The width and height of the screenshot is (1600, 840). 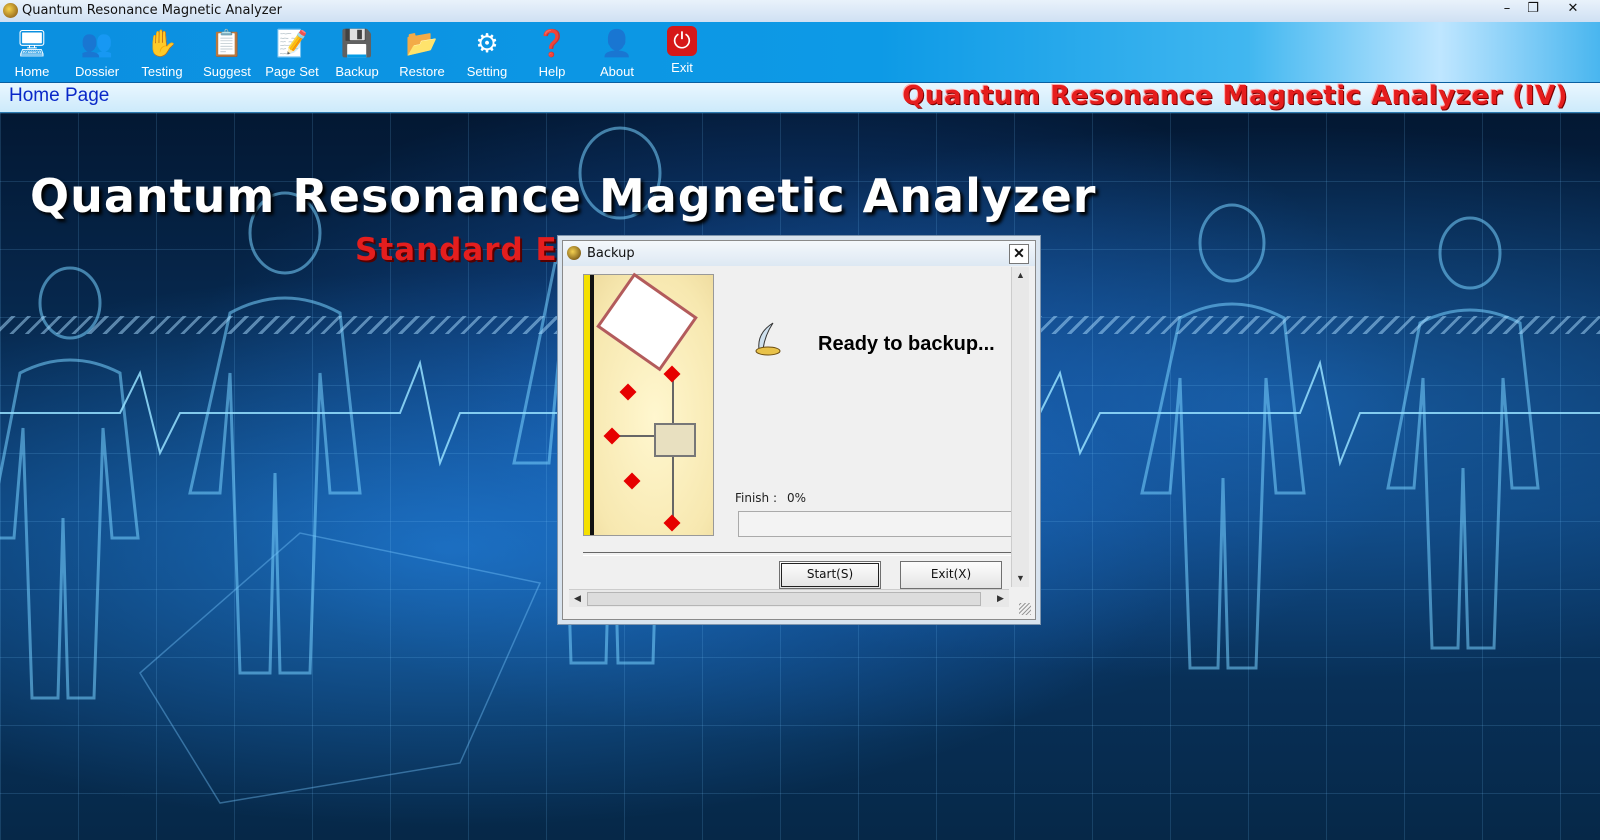 What do you see at coordinates (1533, 9) in the screenshot?
I see `restore-button: ❐` at bounding box center [1533, 9].